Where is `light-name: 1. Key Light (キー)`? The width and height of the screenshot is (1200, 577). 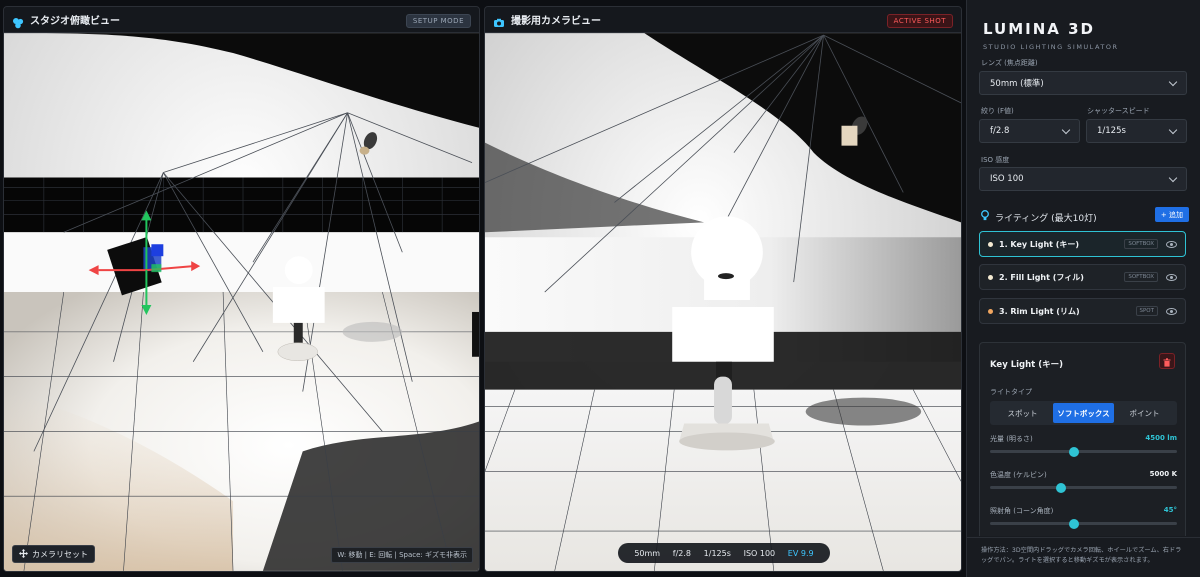
light-name: 1. Key Light (キー) is located at coordinates (1039, 244).